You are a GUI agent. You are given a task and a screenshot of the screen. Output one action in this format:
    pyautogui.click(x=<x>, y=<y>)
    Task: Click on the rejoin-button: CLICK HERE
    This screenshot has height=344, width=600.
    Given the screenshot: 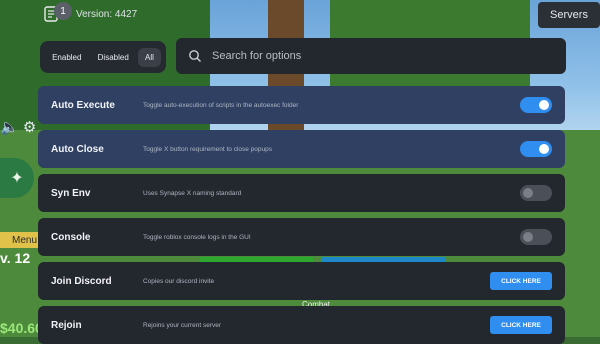 What is the action you would take?
    pyautogui.click(x=521, y=325)
    